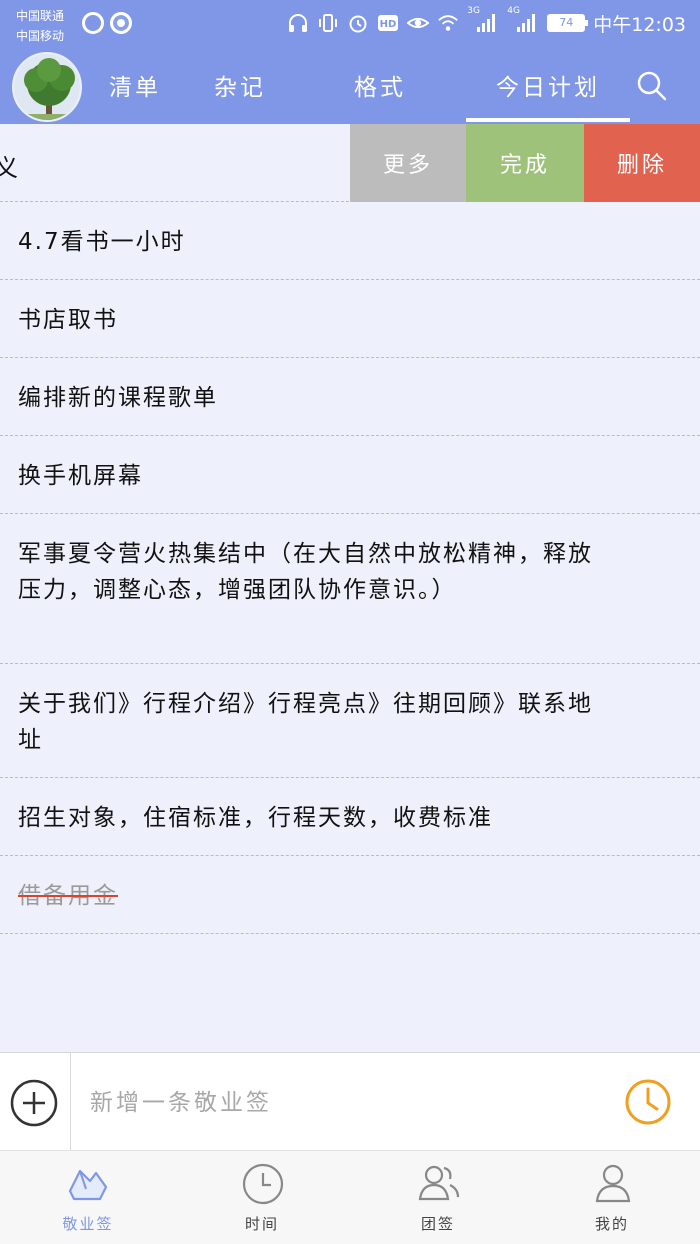 The width and height of the screenshot is (700, 1244). I want to click on add-button, so click(34, 1103).